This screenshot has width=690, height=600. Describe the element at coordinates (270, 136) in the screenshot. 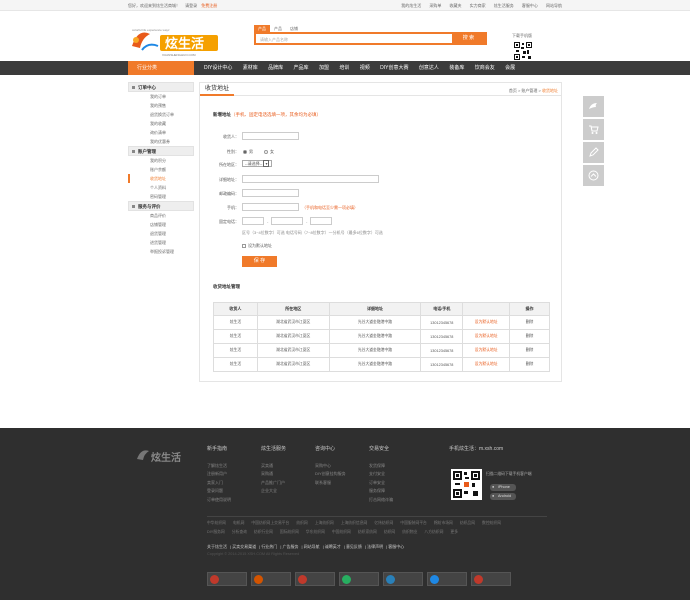

I see `name-field` at that location.